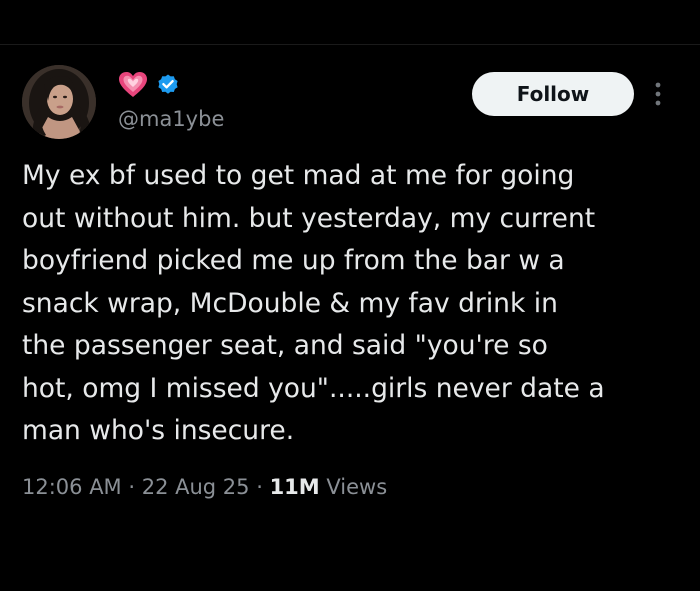 This screenshot has height=591, width=700. Describe the element at coordinates (171, 119) in the screenshot. I see `author-handle: @ma1ybe` at that location.